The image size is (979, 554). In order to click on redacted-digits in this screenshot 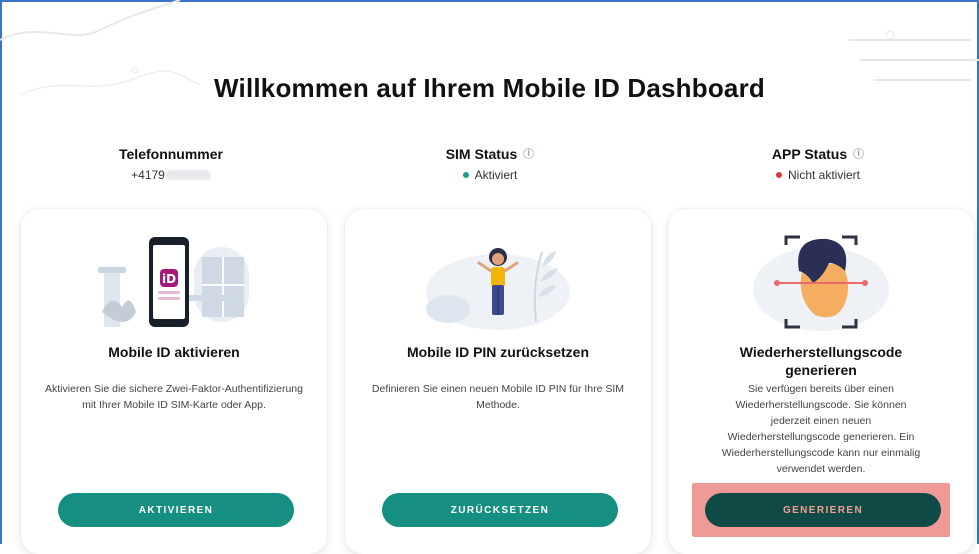, I will do `click(187, 175)`.